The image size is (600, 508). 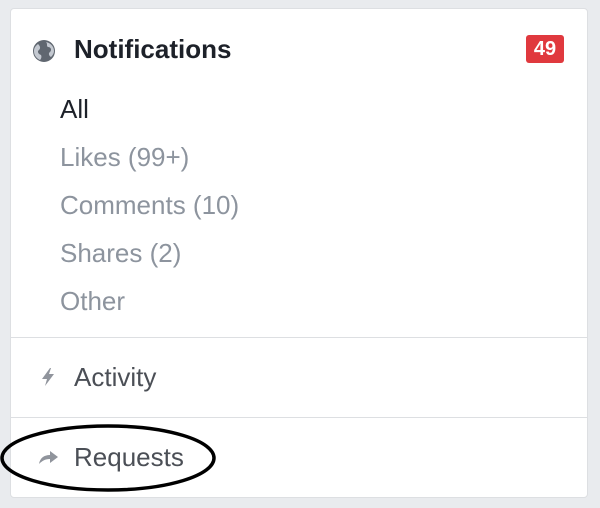 What do you see at coordinates (48, 457) in the screenshot?
I see `share-arrow-icon` at bounding box center [48, 457].